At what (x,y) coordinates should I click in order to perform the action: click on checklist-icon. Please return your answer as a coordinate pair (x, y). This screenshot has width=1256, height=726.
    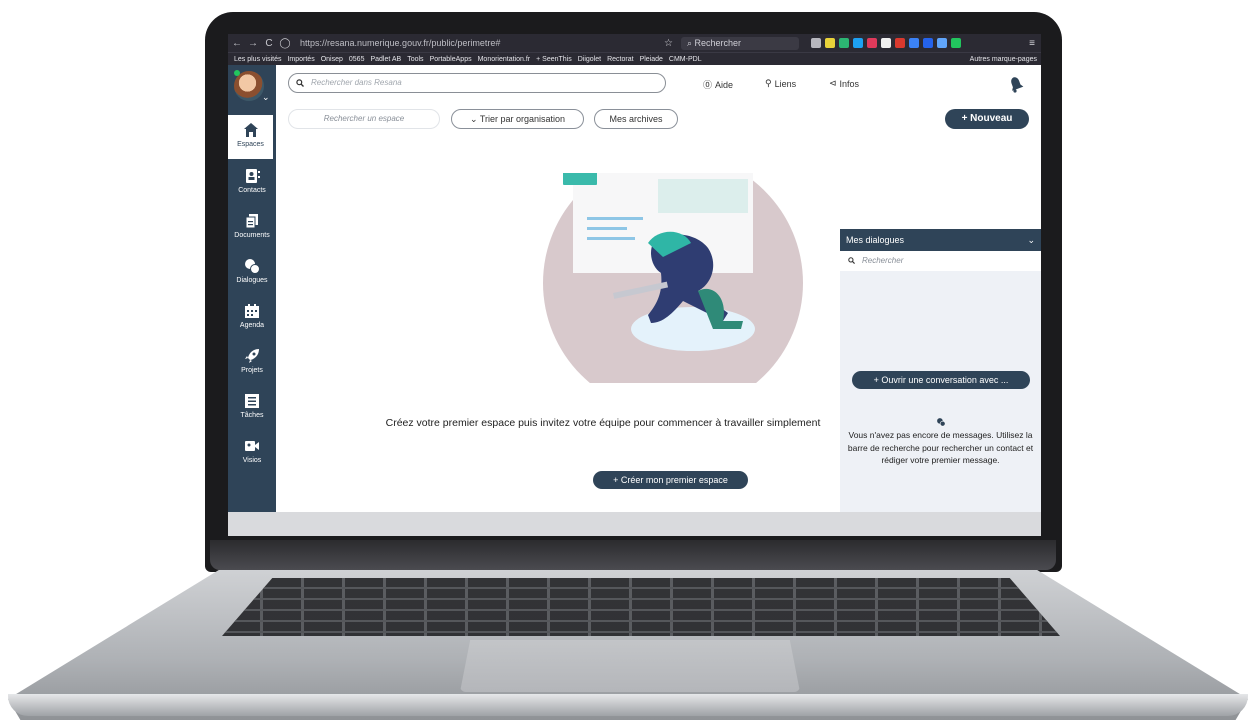
    Looking at the image, I should click on (252, 401).